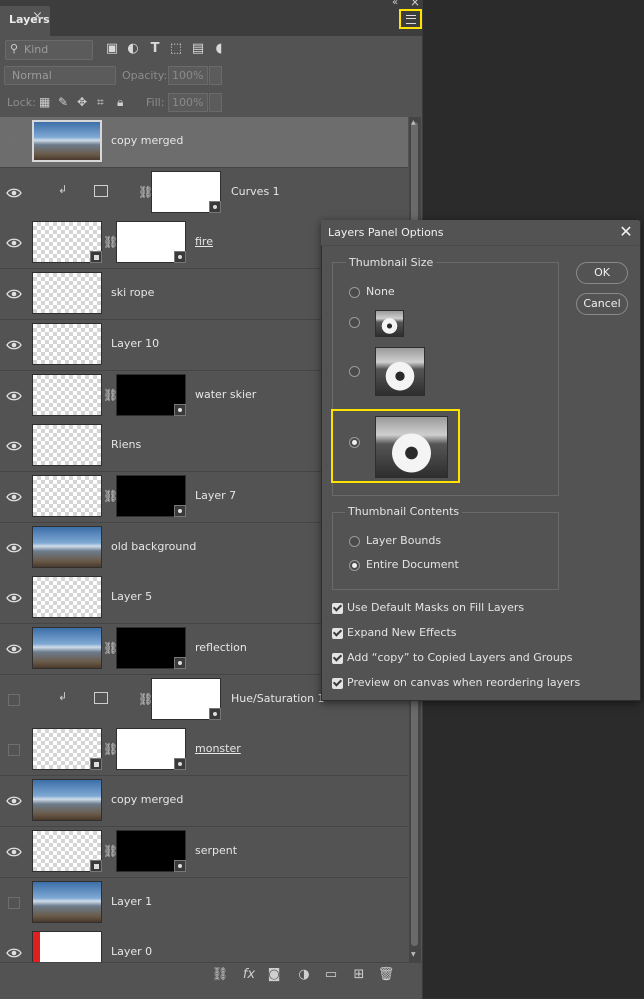  I want to click on layer-row: Layer 0, so click(204, 945).